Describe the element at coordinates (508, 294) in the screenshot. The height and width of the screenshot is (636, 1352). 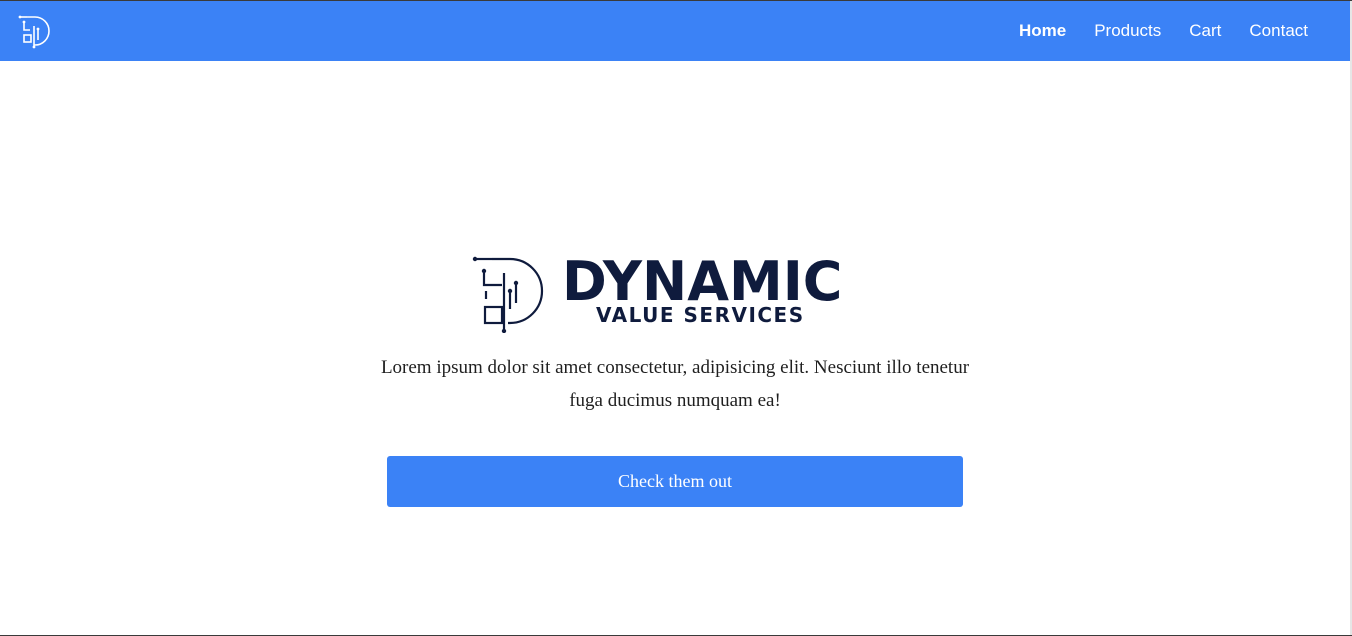
I see `brand-mark-icon` at that location.